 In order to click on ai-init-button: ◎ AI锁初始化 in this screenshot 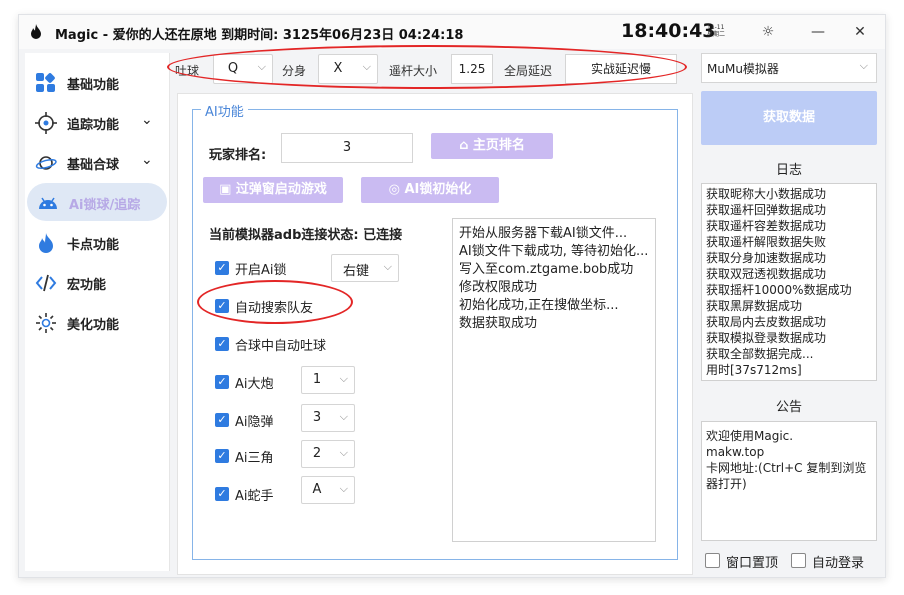, I will do `click(430, 190)`.